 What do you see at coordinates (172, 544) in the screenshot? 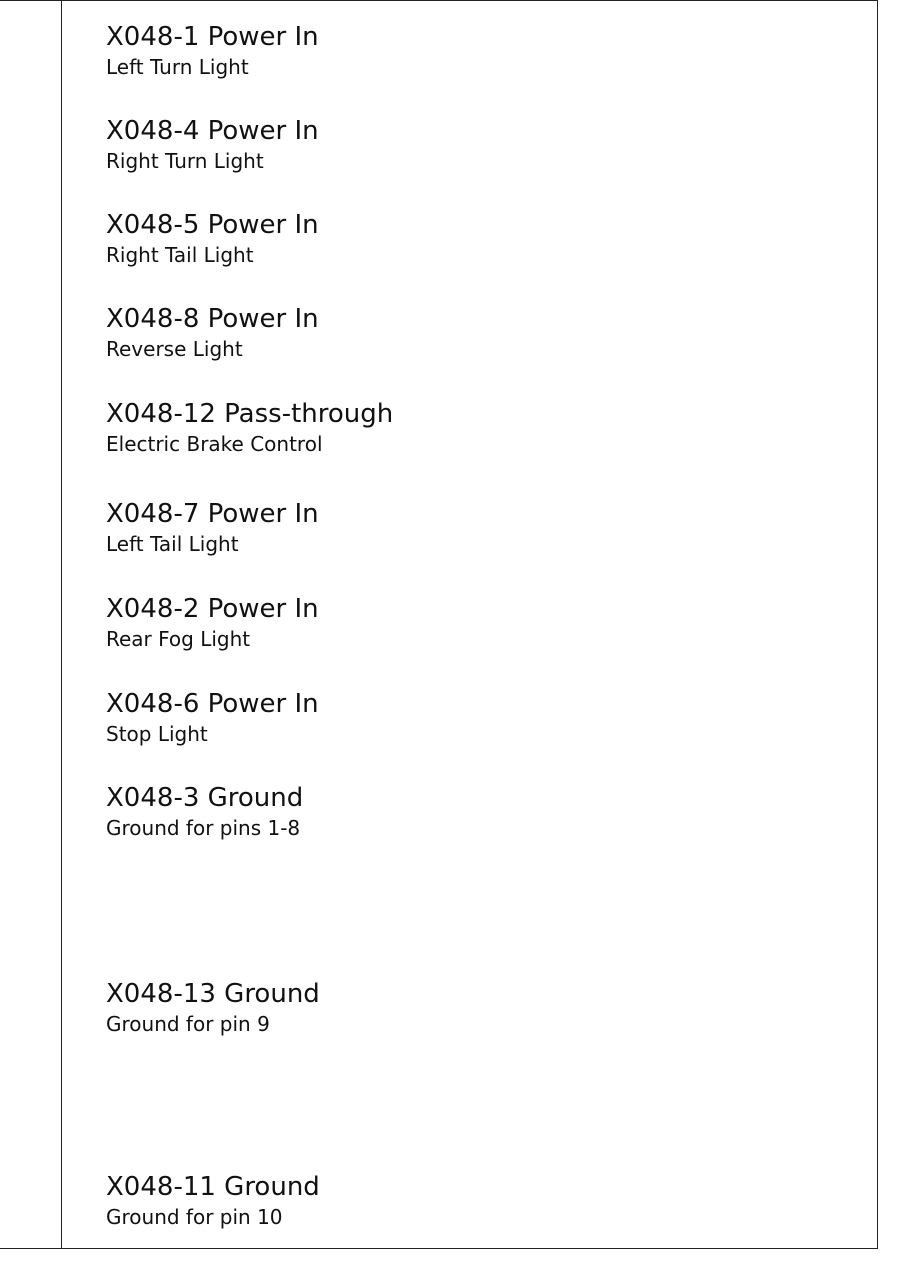
I see `pin-description: Left Tail Light` at bounding box center [172, 544].